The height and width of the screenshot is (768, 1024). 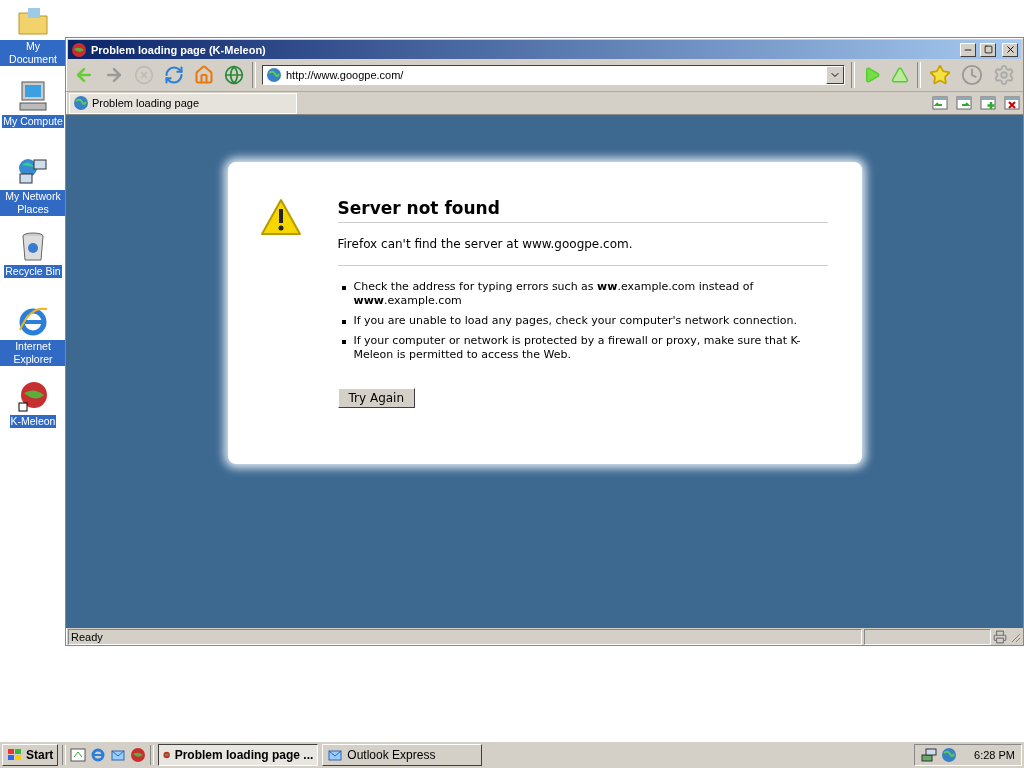 What do you see at coordinates (964, 103) in the screenshot?
I see `window-forward-icon` at bounding box center [964, 103].